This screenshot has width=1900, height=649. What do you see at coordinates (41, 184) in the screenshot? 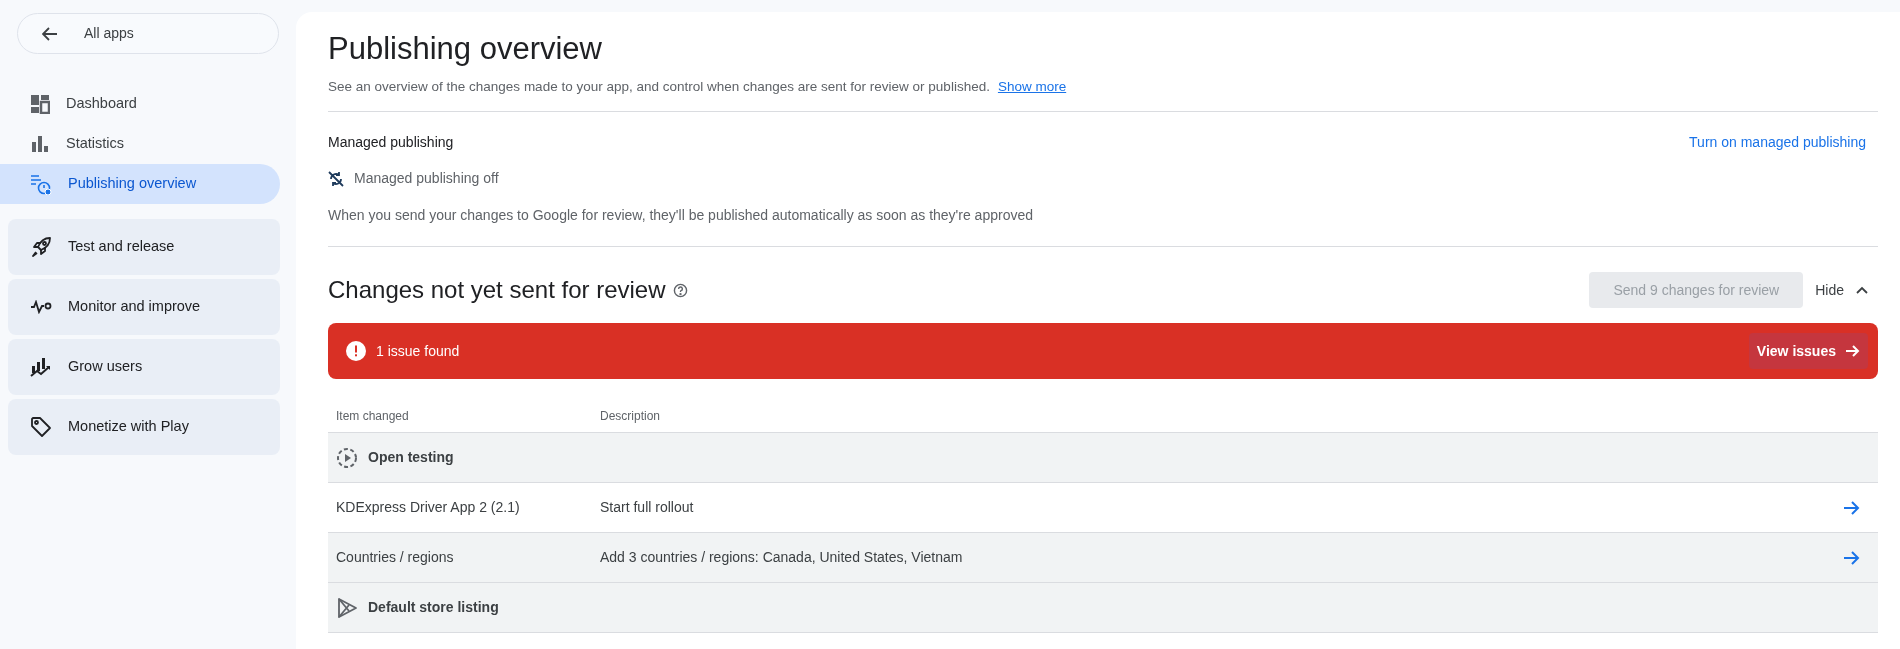
I see `list-clock-icon` at bounding box center [41, 184].